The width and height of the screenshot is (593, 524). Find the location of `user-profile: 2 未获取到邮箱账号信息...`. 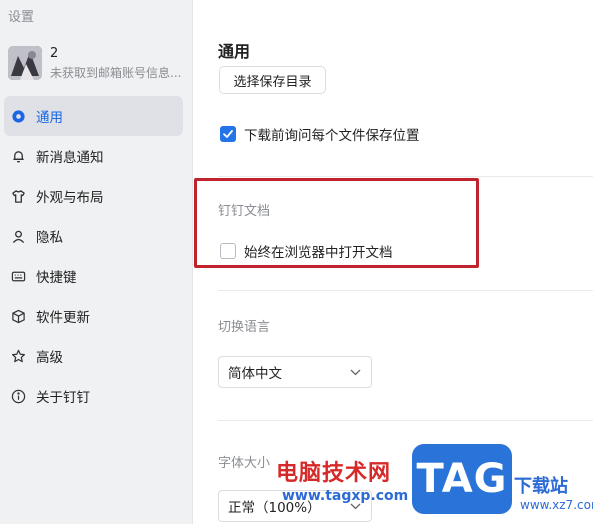

user-profile: 2 未获取到邮箱账号信息... is located at coordinates (98, 63).